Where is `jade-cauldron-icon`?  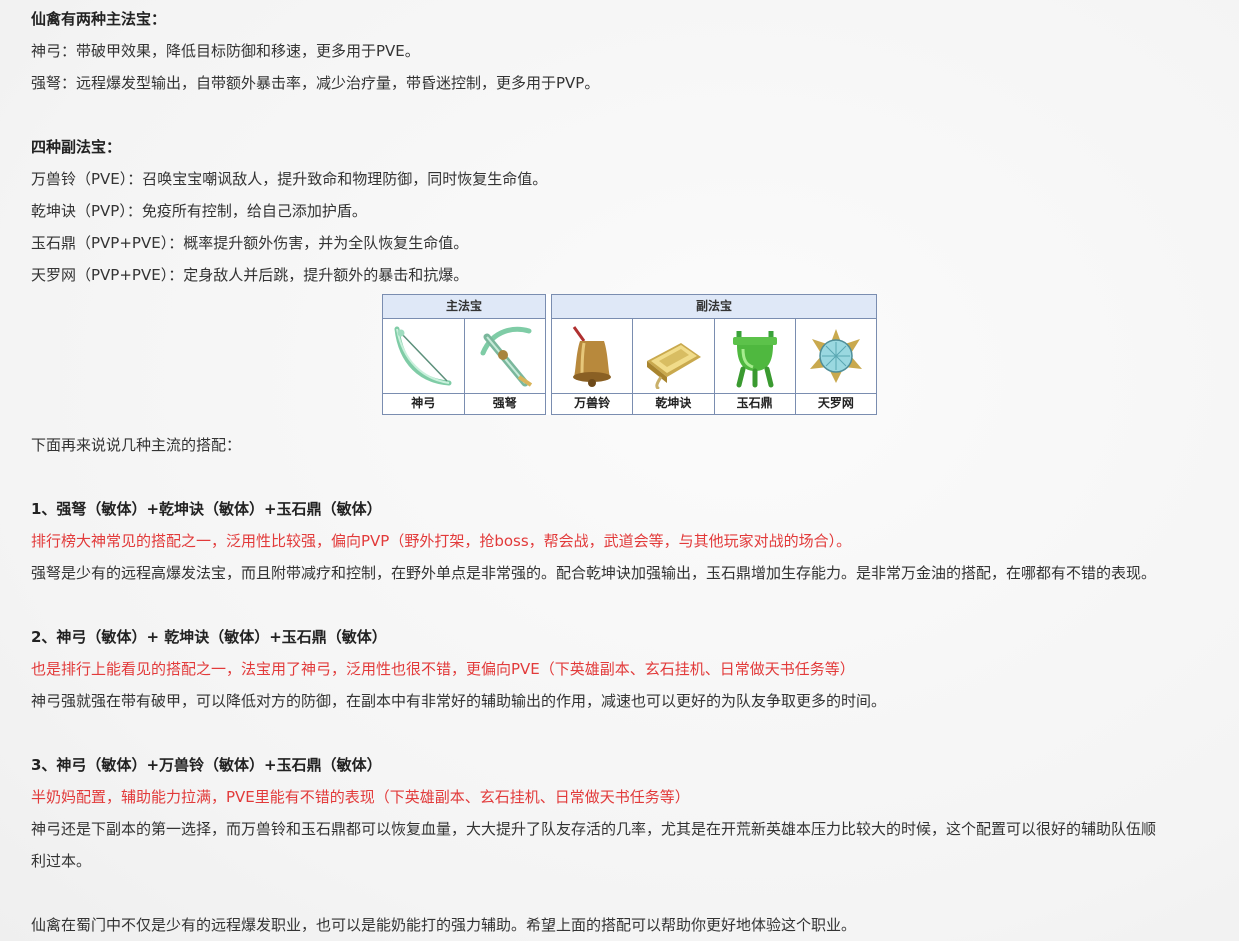 jade-cauldron-icon is located at coordinates (754, 359).